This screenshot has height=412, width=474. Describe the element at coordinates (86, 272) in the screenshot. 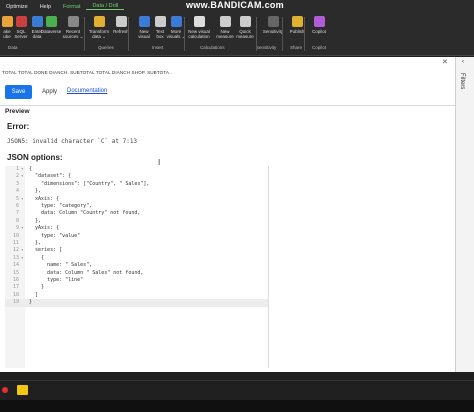

I see `code-text: data: Column " Sales" not found,` at that location.